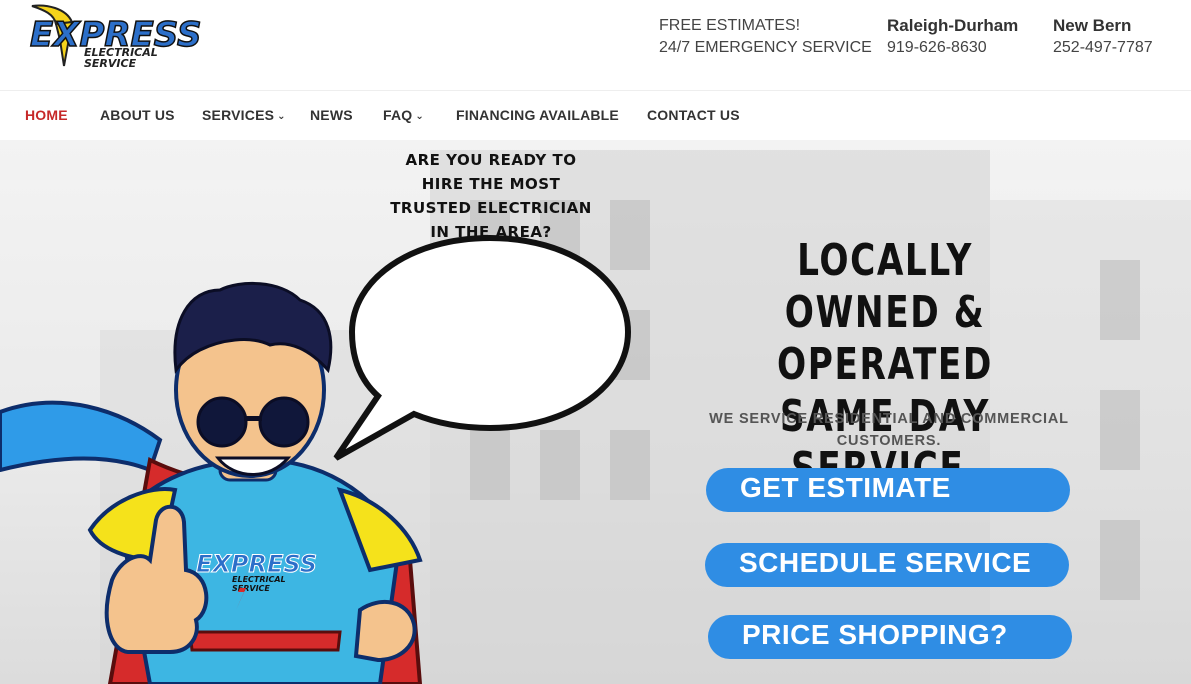 This screenshot has height=684, width=1191. I want to click on nav-about-us: ABOUT US, so click(137, 115).